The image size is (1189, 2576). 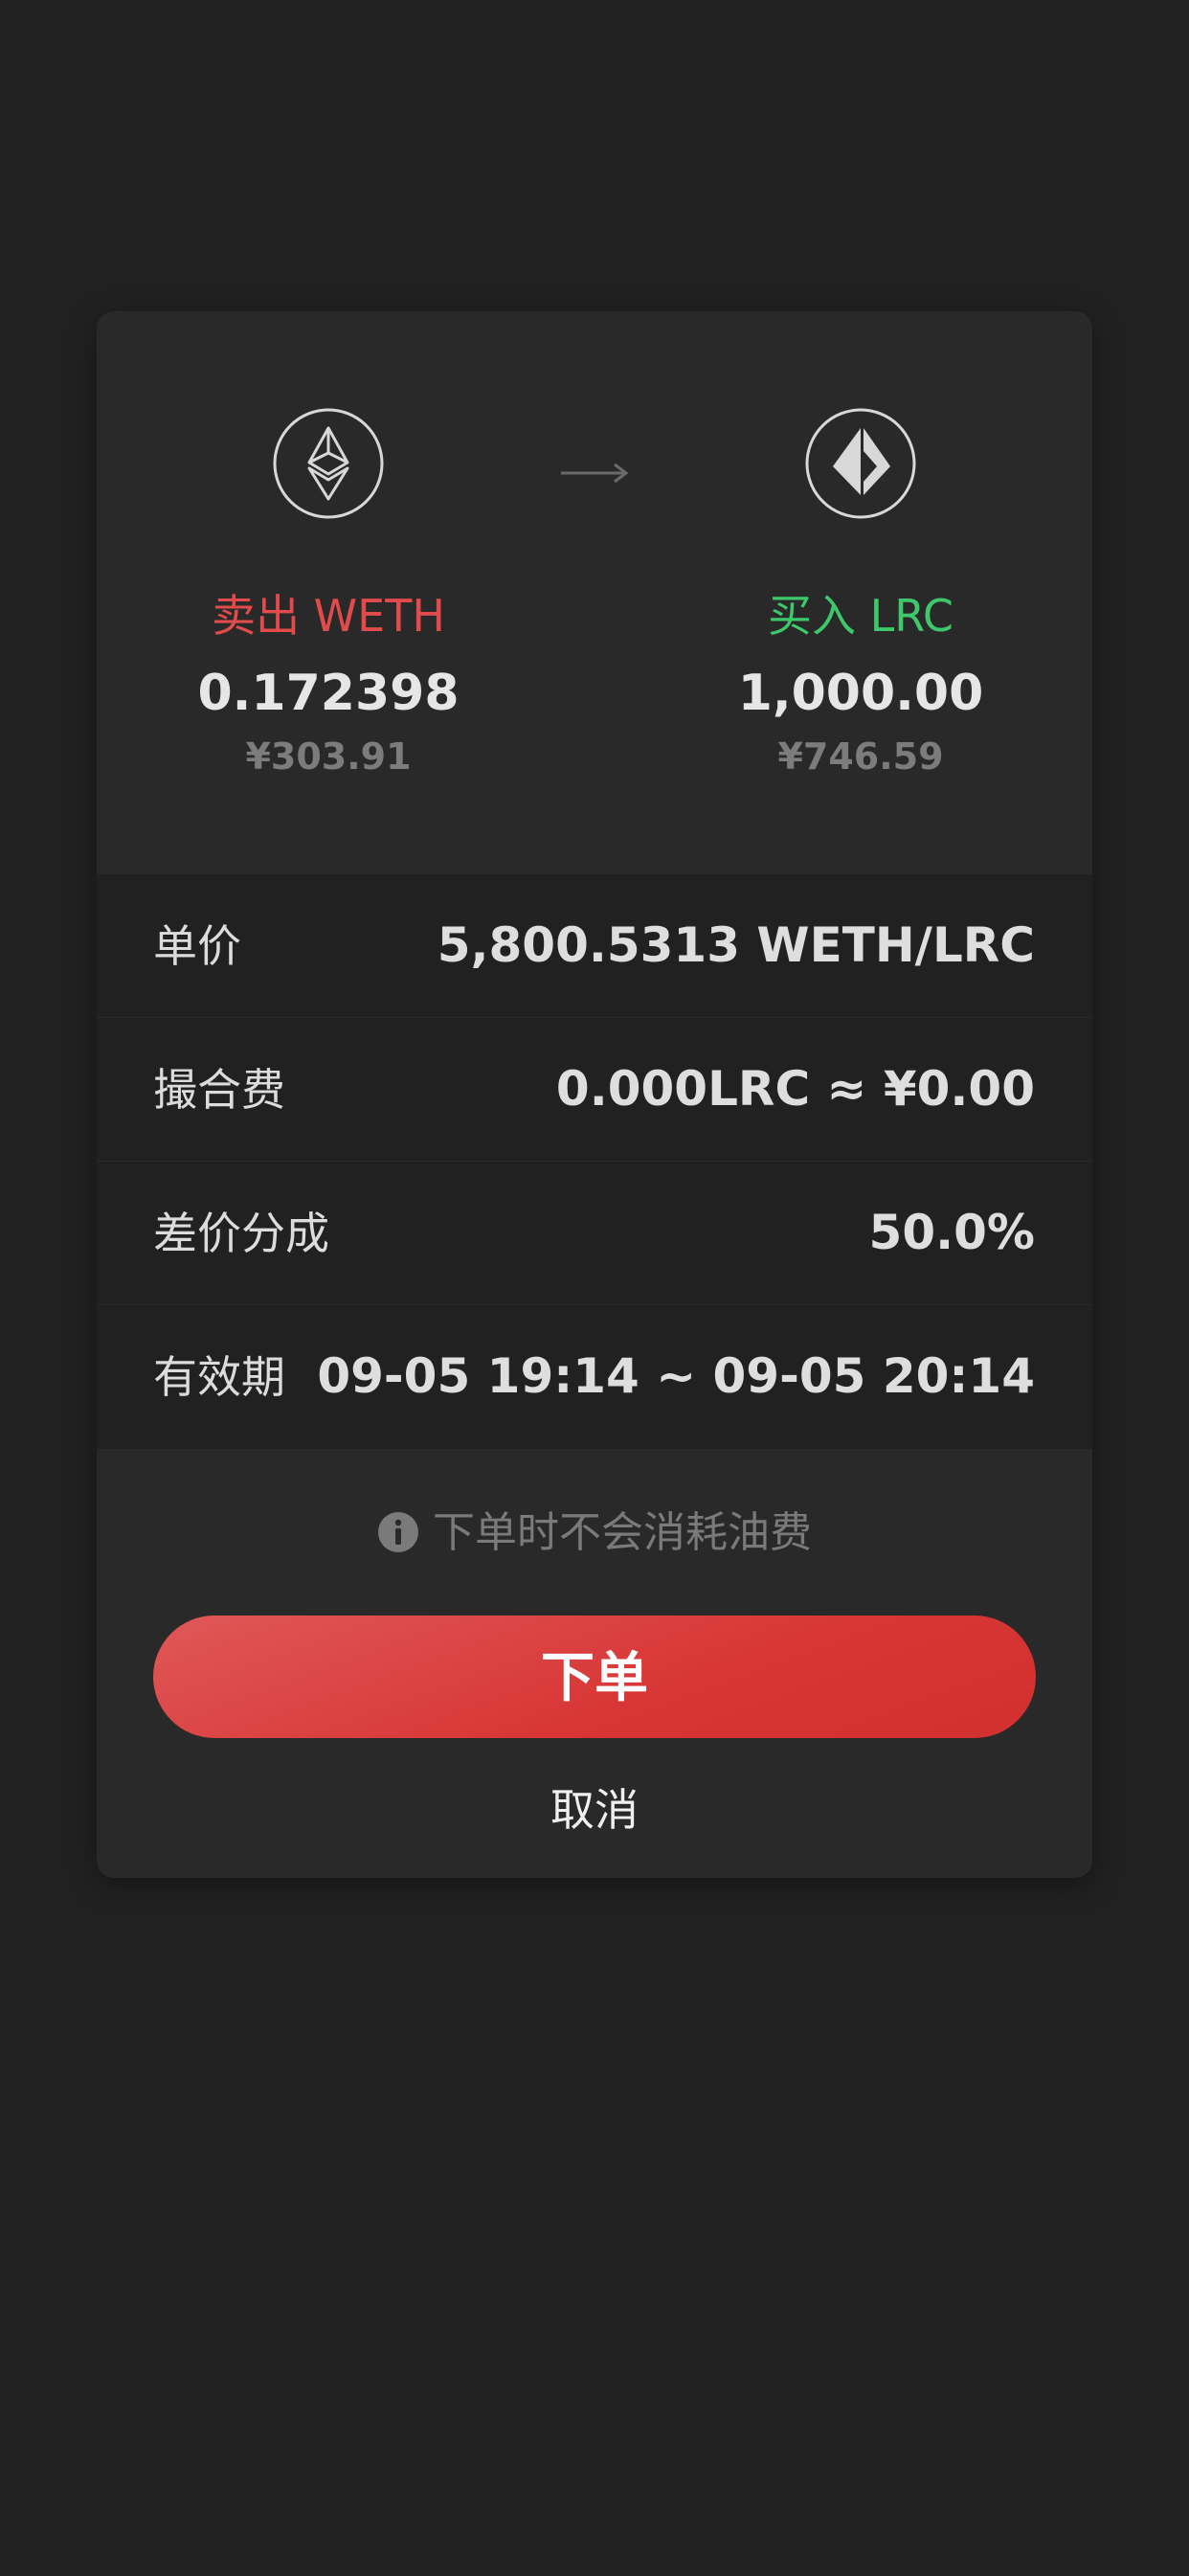 I want to click on detail-label: 有效期, so click(x=219, y=1377).